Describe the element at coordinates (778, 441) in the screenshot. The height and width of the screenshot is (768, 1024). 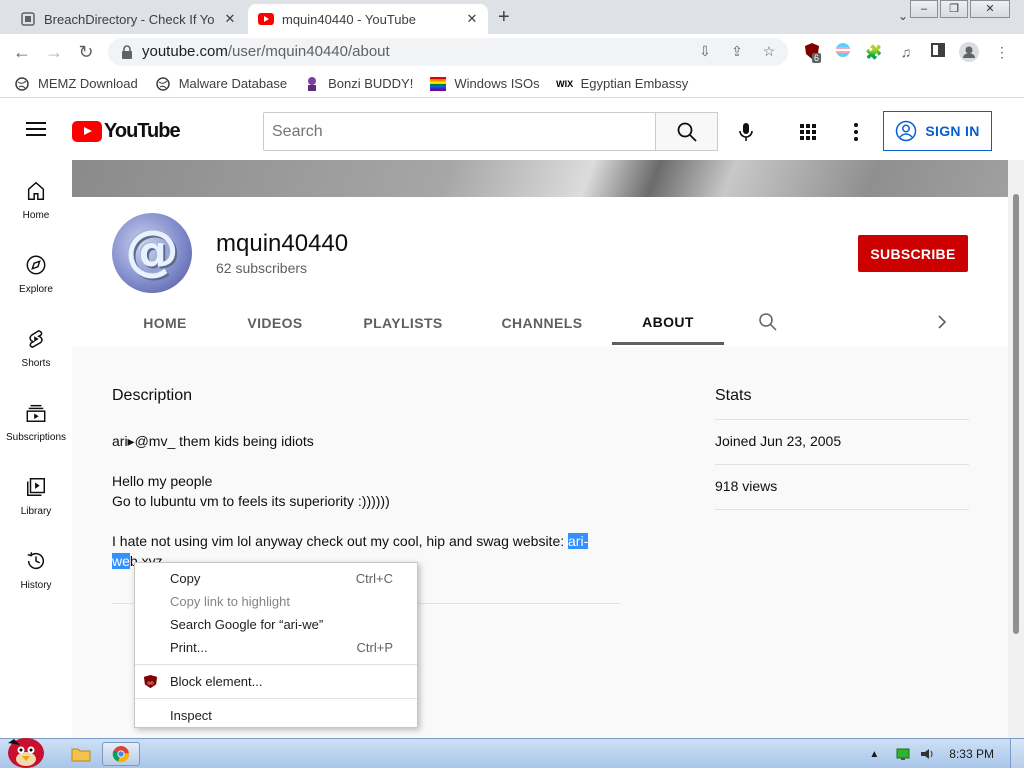
I see `joined-date: Joined Jun 23, 2005` at that location.